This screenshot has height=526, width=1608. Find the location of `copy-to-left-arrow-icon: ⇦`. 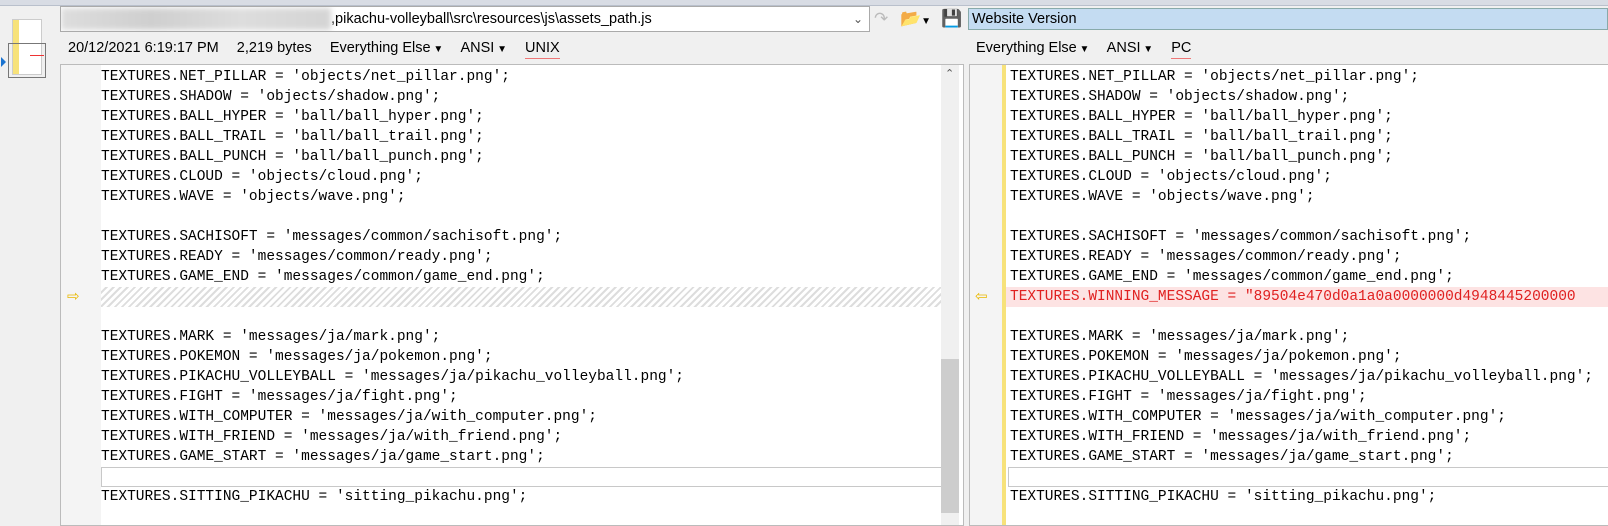

copy-to-left-arrow-icon: ⇦ is located at coordinates (981, 297).